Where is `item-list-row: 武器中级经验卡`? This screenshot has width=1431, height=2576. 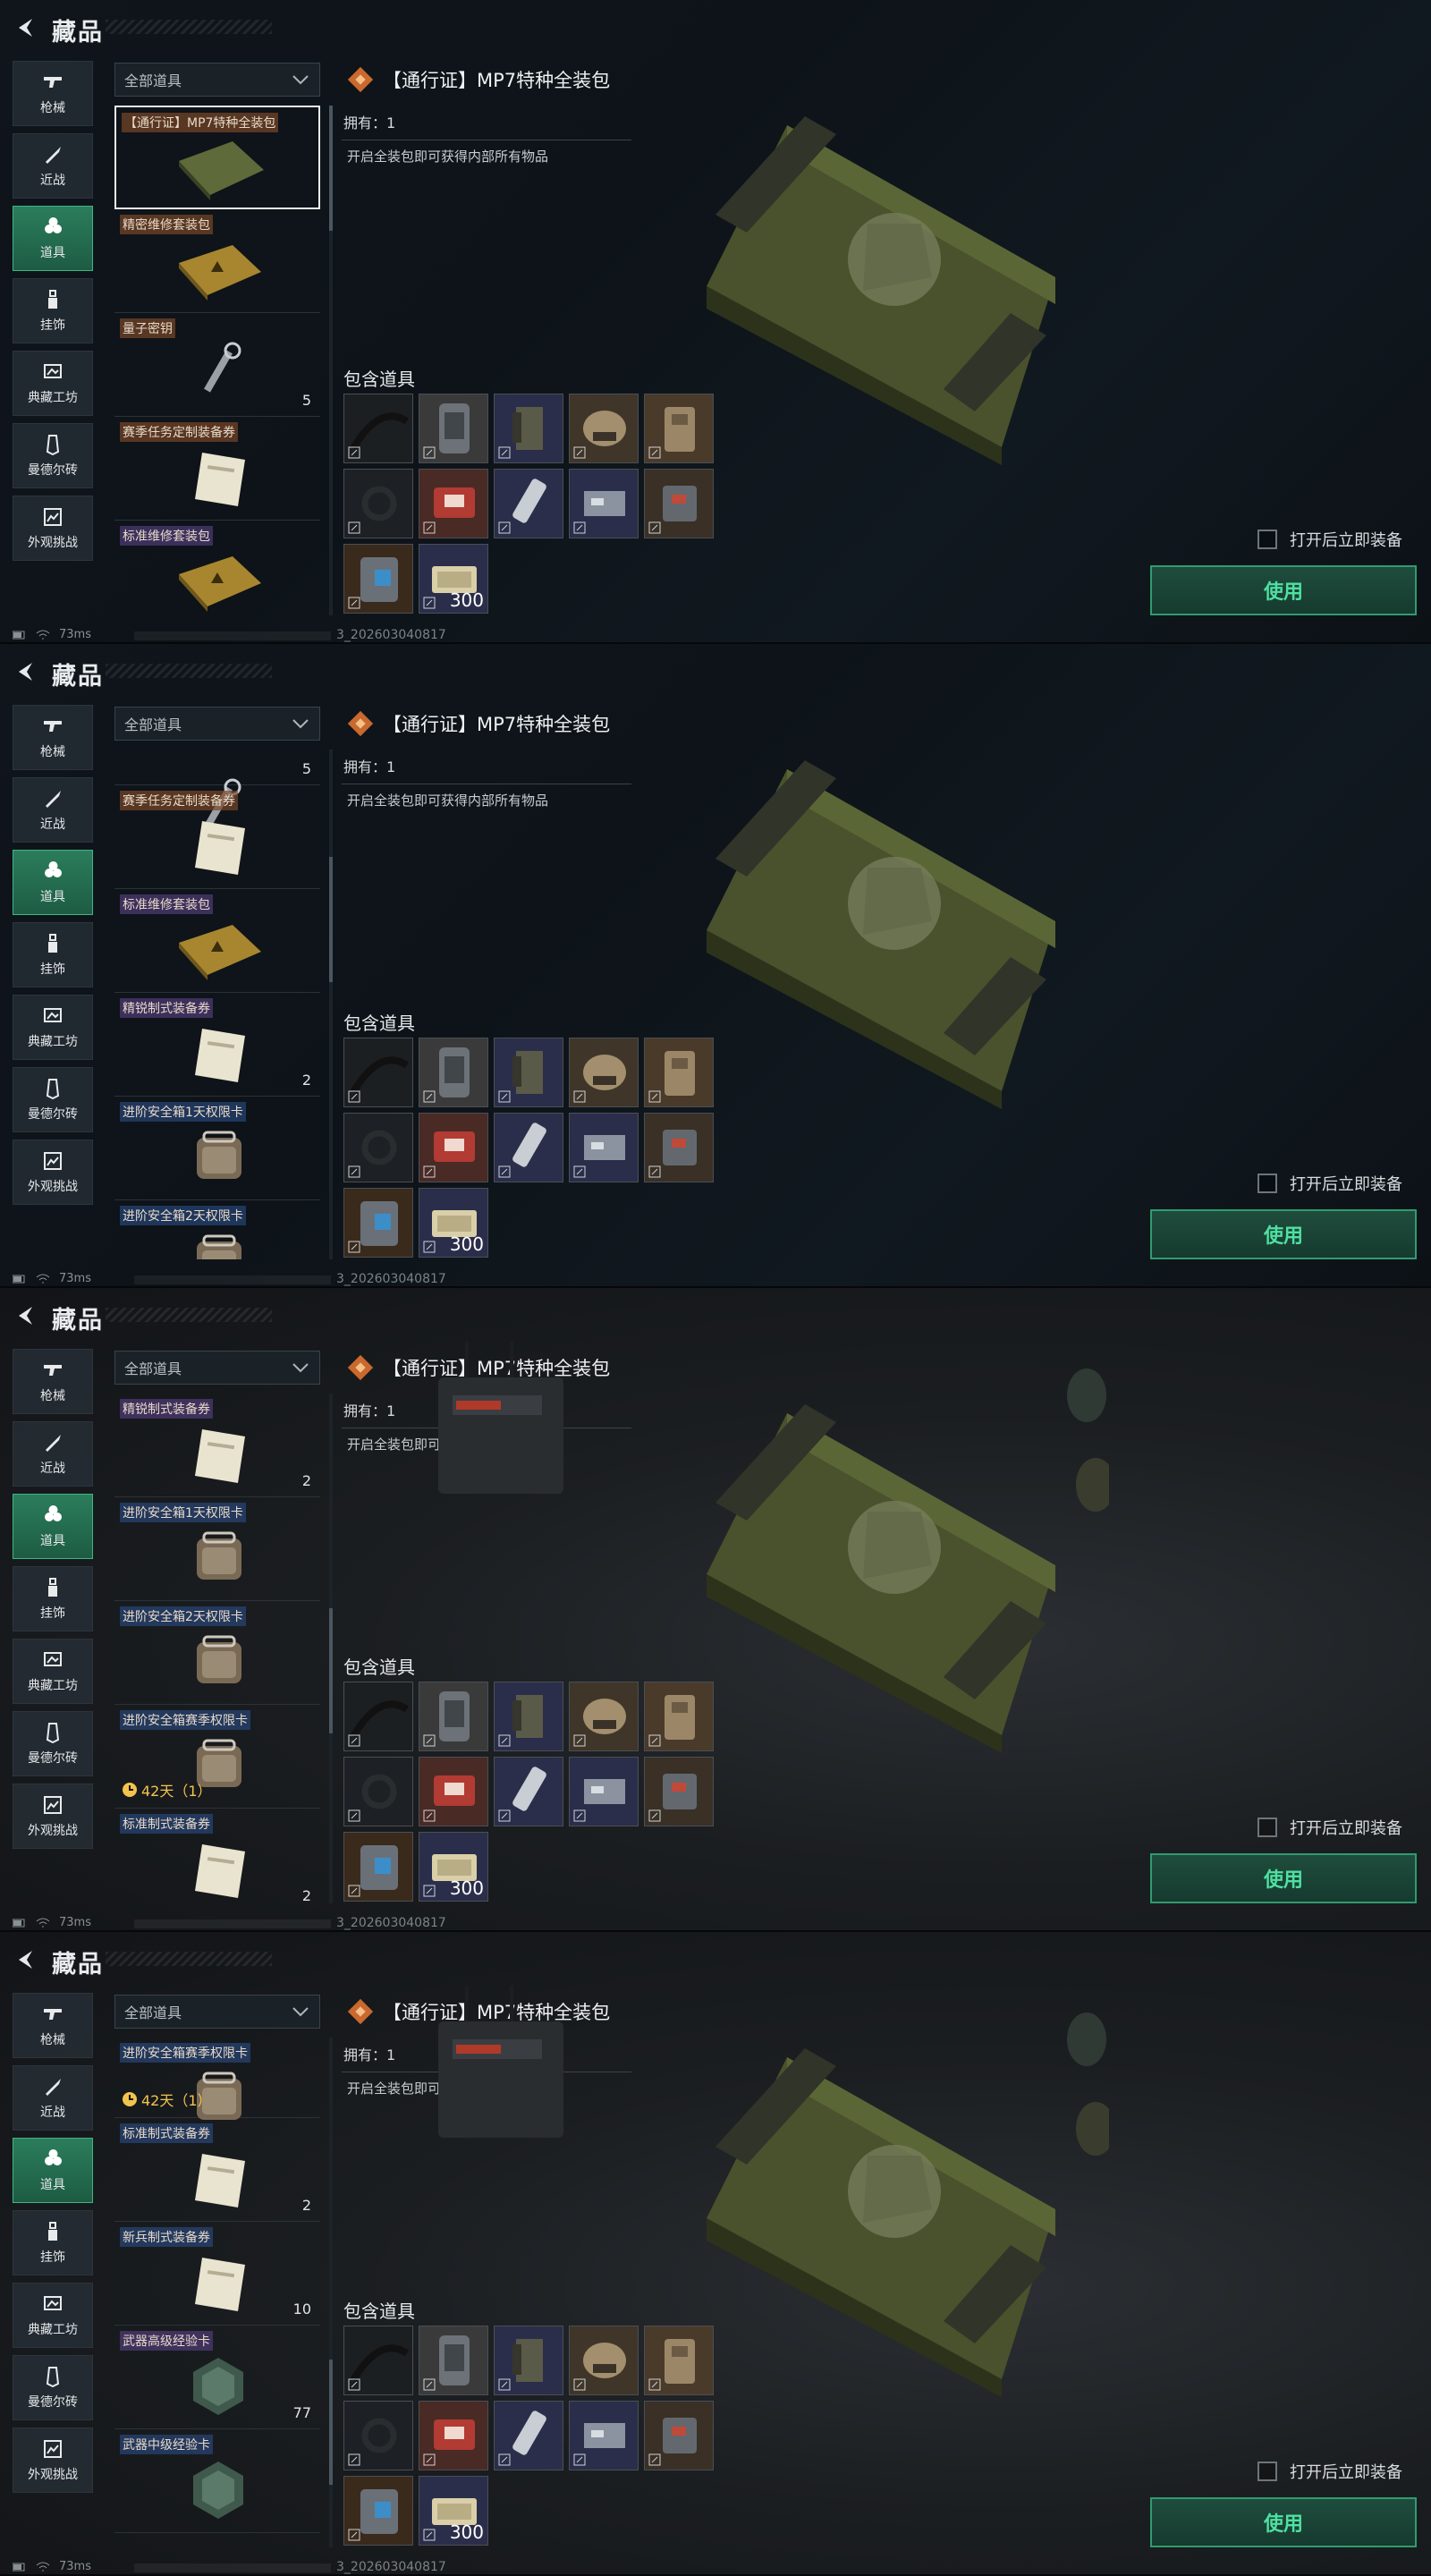
item-list-row: 武器中级经验卡 is located at coordinates (217, 2481).